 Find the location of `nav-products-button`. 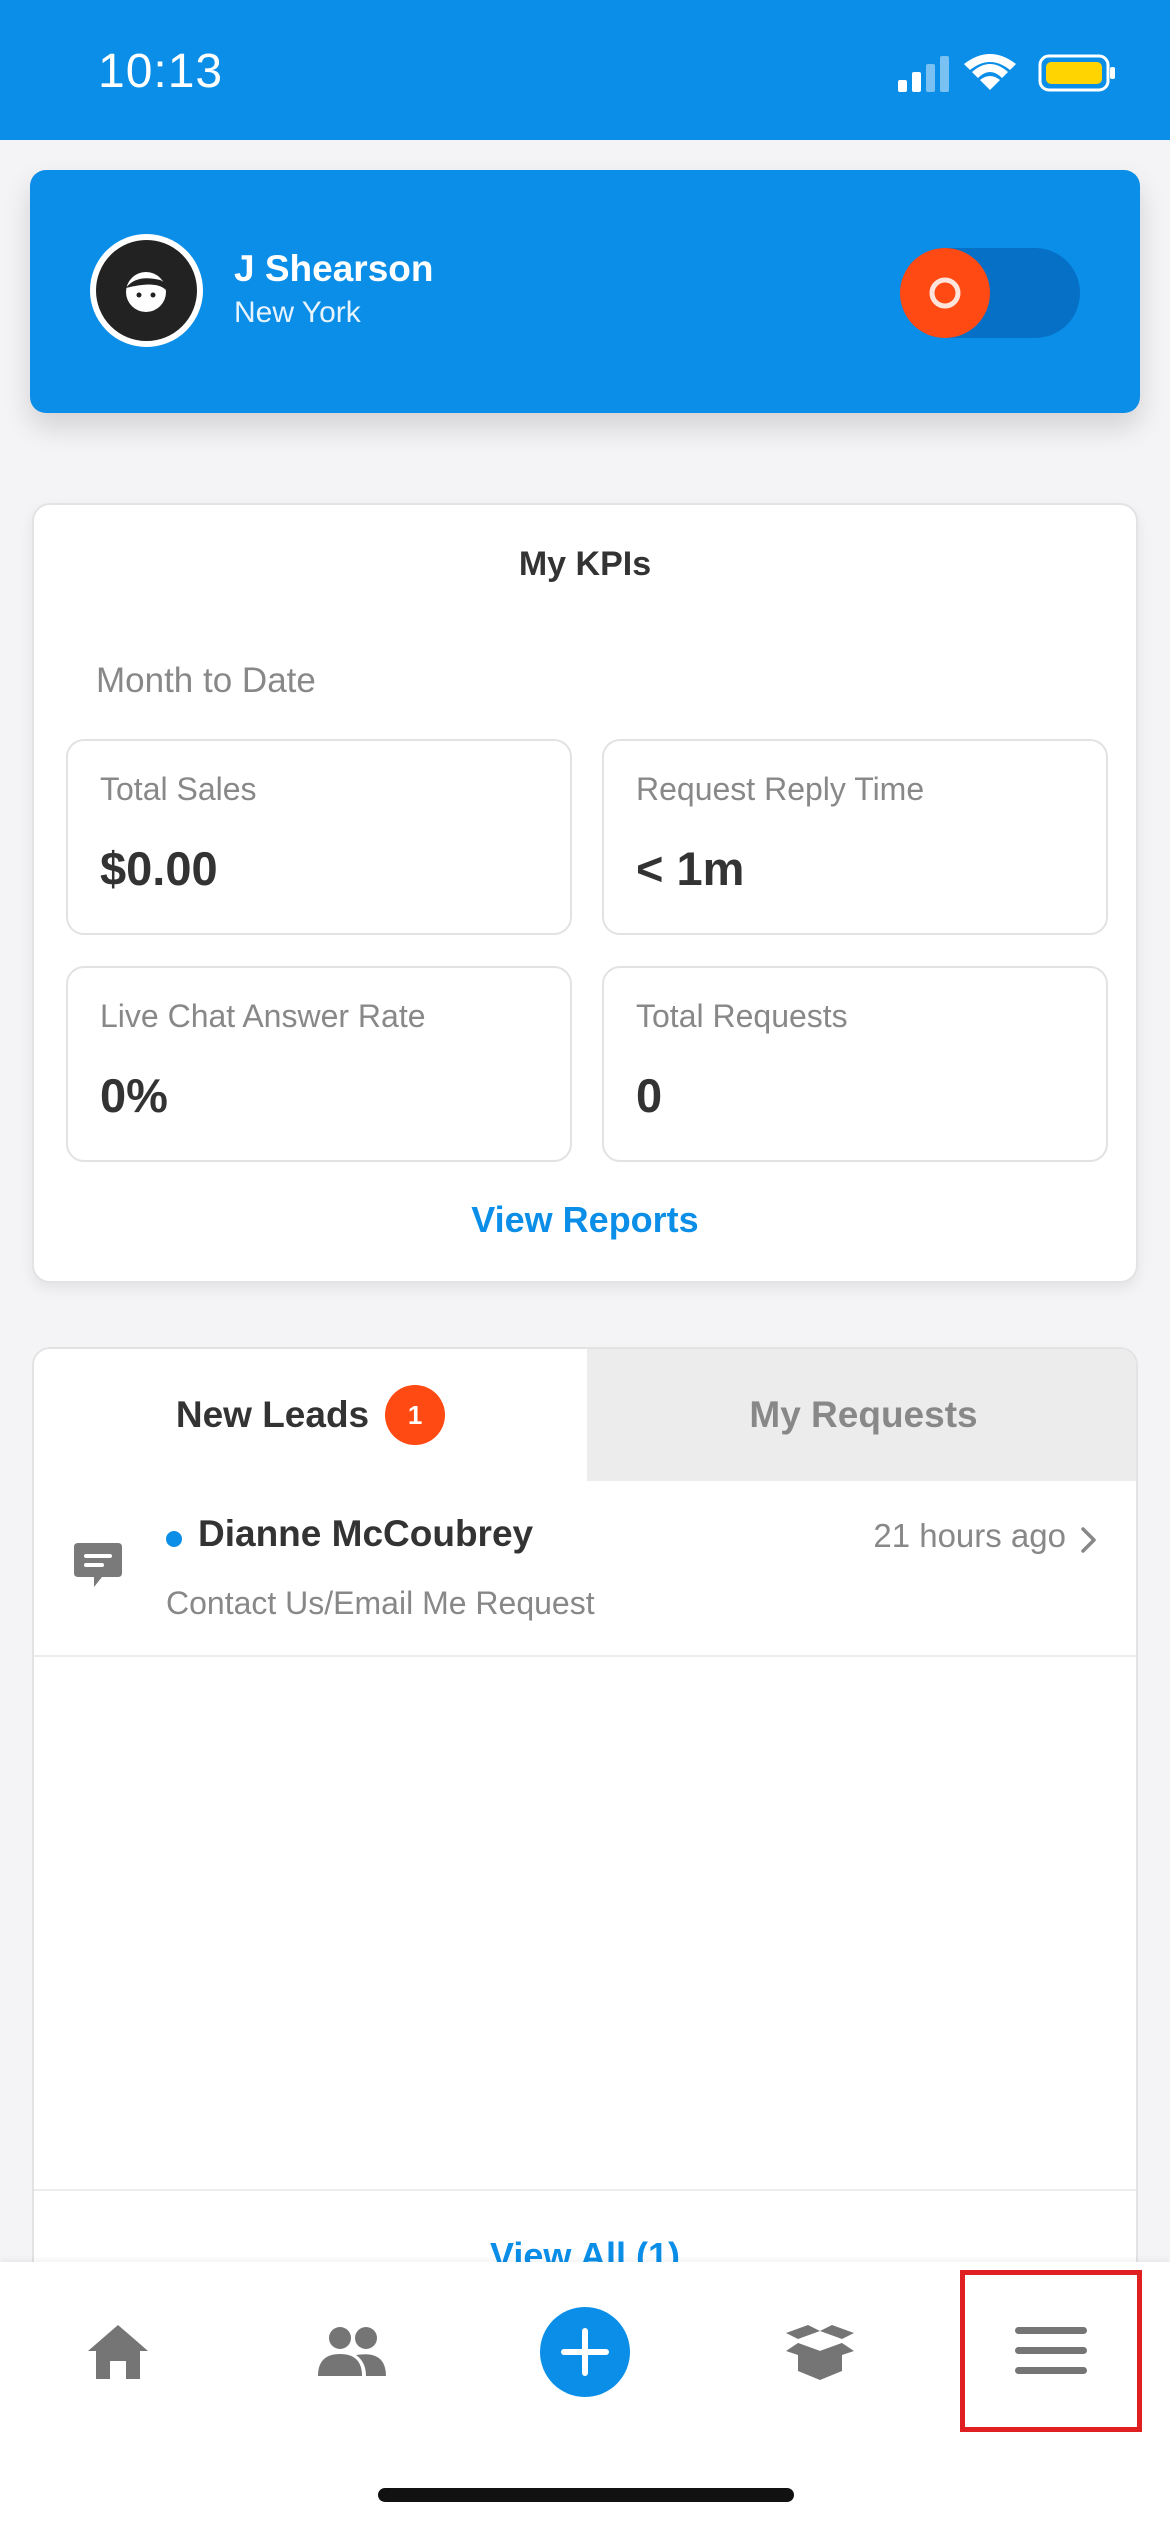

nav-products-button is located at coordinates (820, 2352).